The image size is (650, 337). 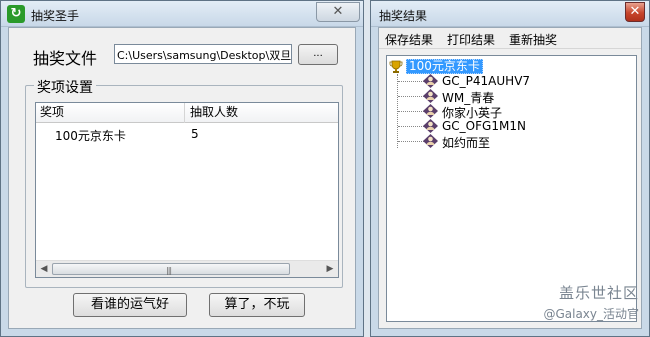 I want to click on scrollbar-thumb: |||, so click(x=171, y=269).